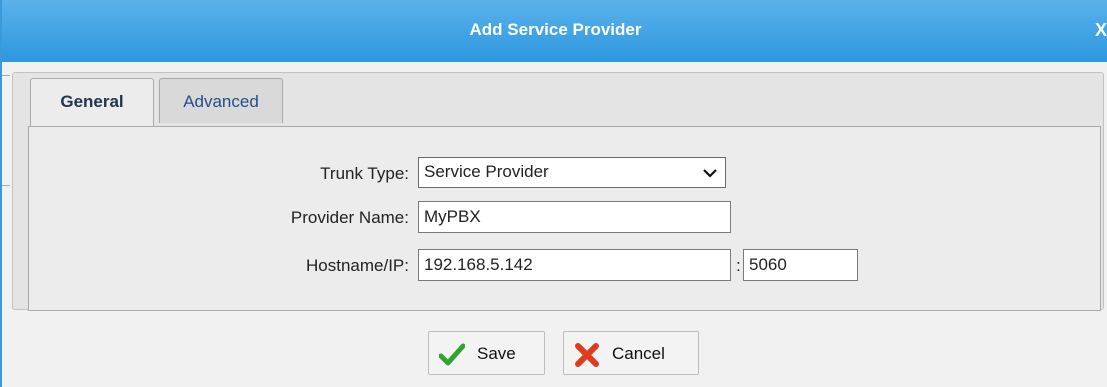 The image size is (1107, 387). What do you see at coordinates (800, 265) in the screenshot?
I see `port-input: 5060` at bounding box center [800, 265].